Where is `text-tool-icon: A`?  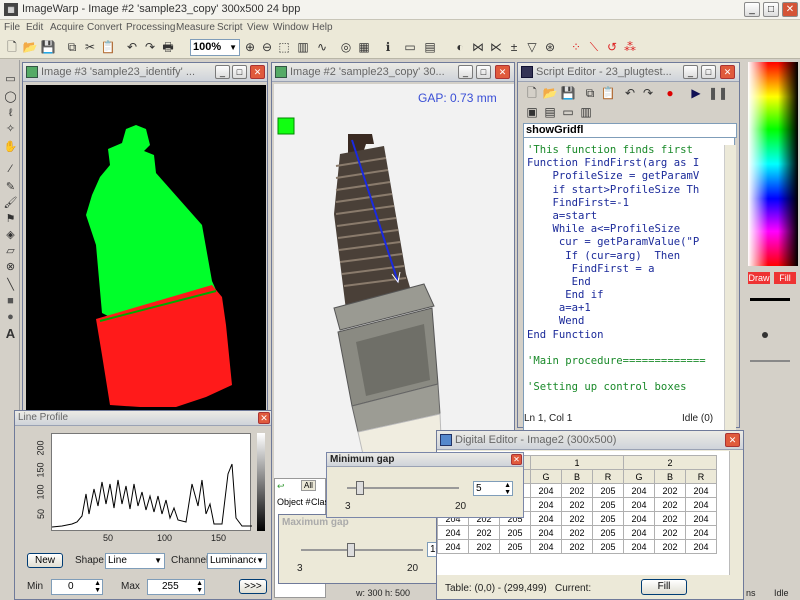 text-tool-icon: A is located at coordinates (10, 333).